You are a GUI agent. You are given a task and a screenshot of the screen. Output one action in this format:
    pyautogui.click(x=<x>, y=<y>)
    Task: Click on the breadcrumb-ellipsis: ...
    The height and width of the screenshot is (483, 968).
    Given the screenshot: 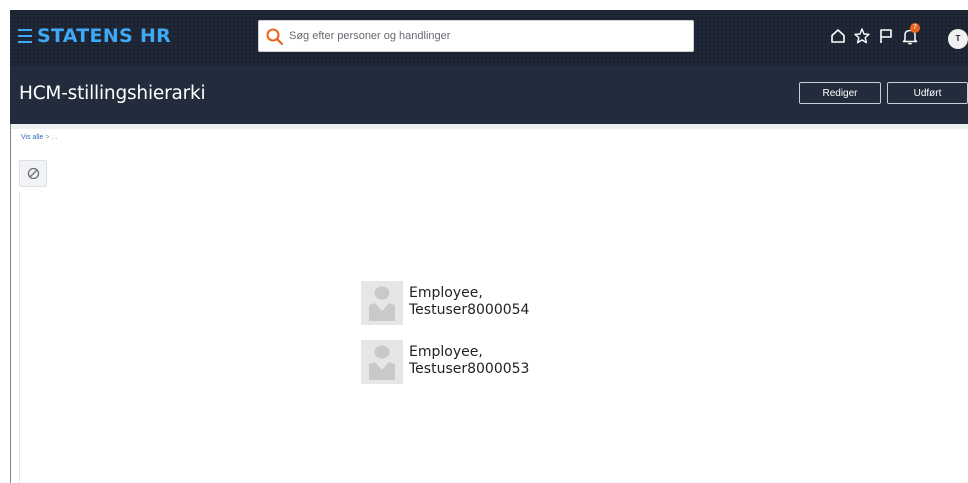 What is the action you would take?
    pyautogui.click(x=54, y=137)
    